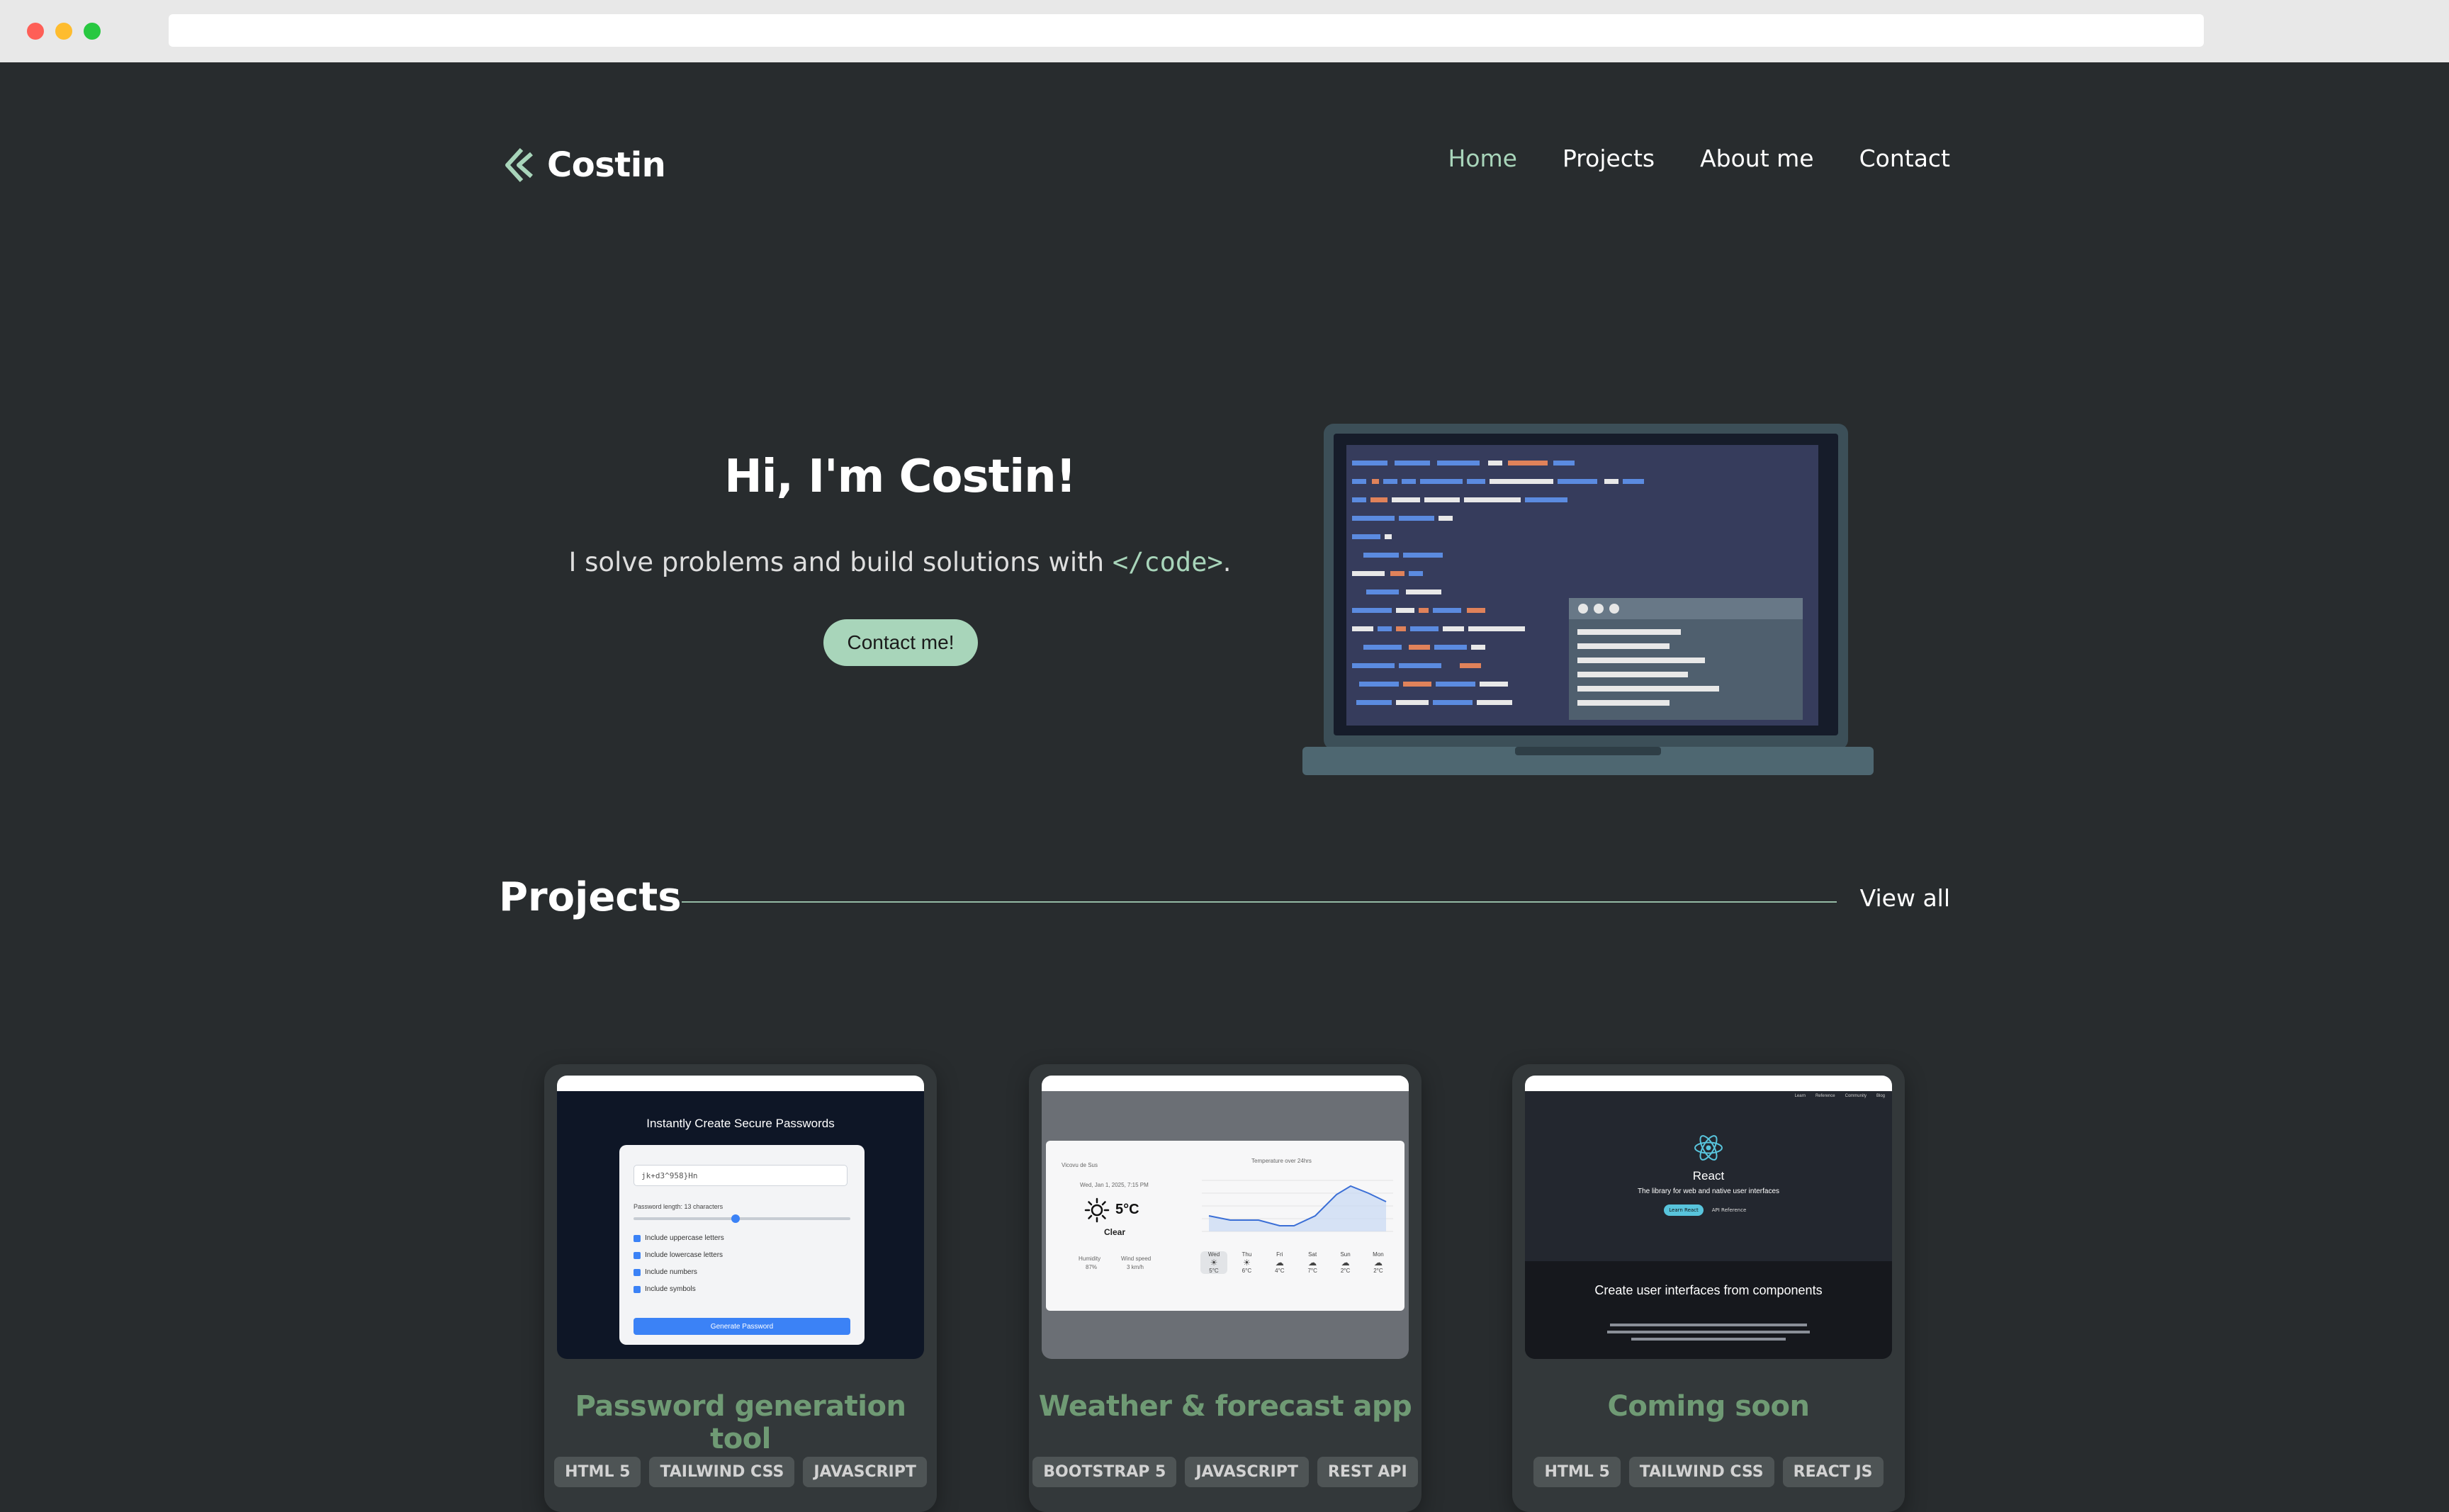  I want to click on hero-title: Hi, I'm Costin!, so click(900, 477).